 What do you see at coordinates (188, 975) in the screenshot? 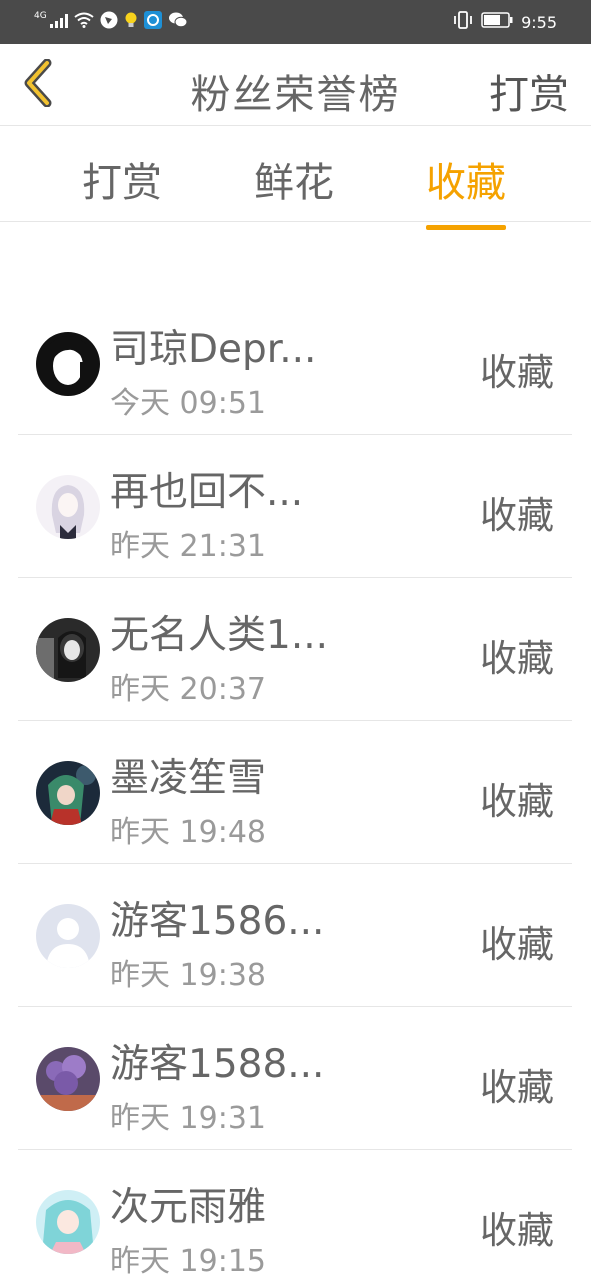
I see `fan-time: 昨天 19:38` at bounding box center [188, 975].